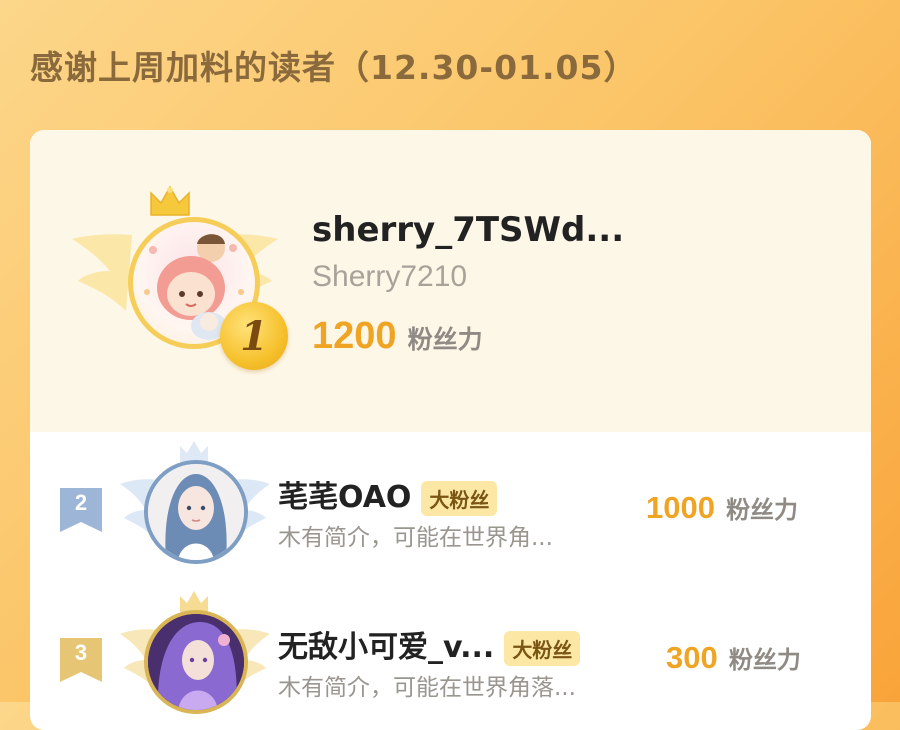 The height and width of the screenshot is (730, 900). I want to click on rank-number: 3, so click(81, 652).